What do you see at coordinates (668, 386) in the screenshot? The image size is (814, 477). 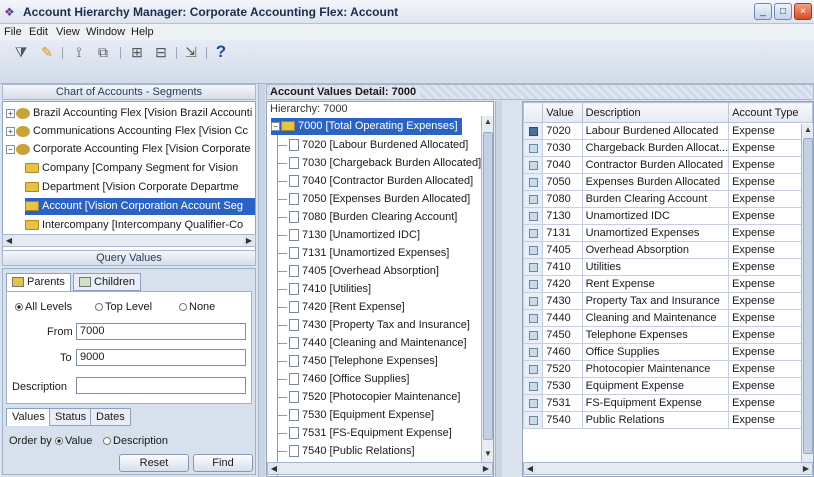 I see `table-row: 7530 Equipment Expense Expense` at bounding box center [668, 386].